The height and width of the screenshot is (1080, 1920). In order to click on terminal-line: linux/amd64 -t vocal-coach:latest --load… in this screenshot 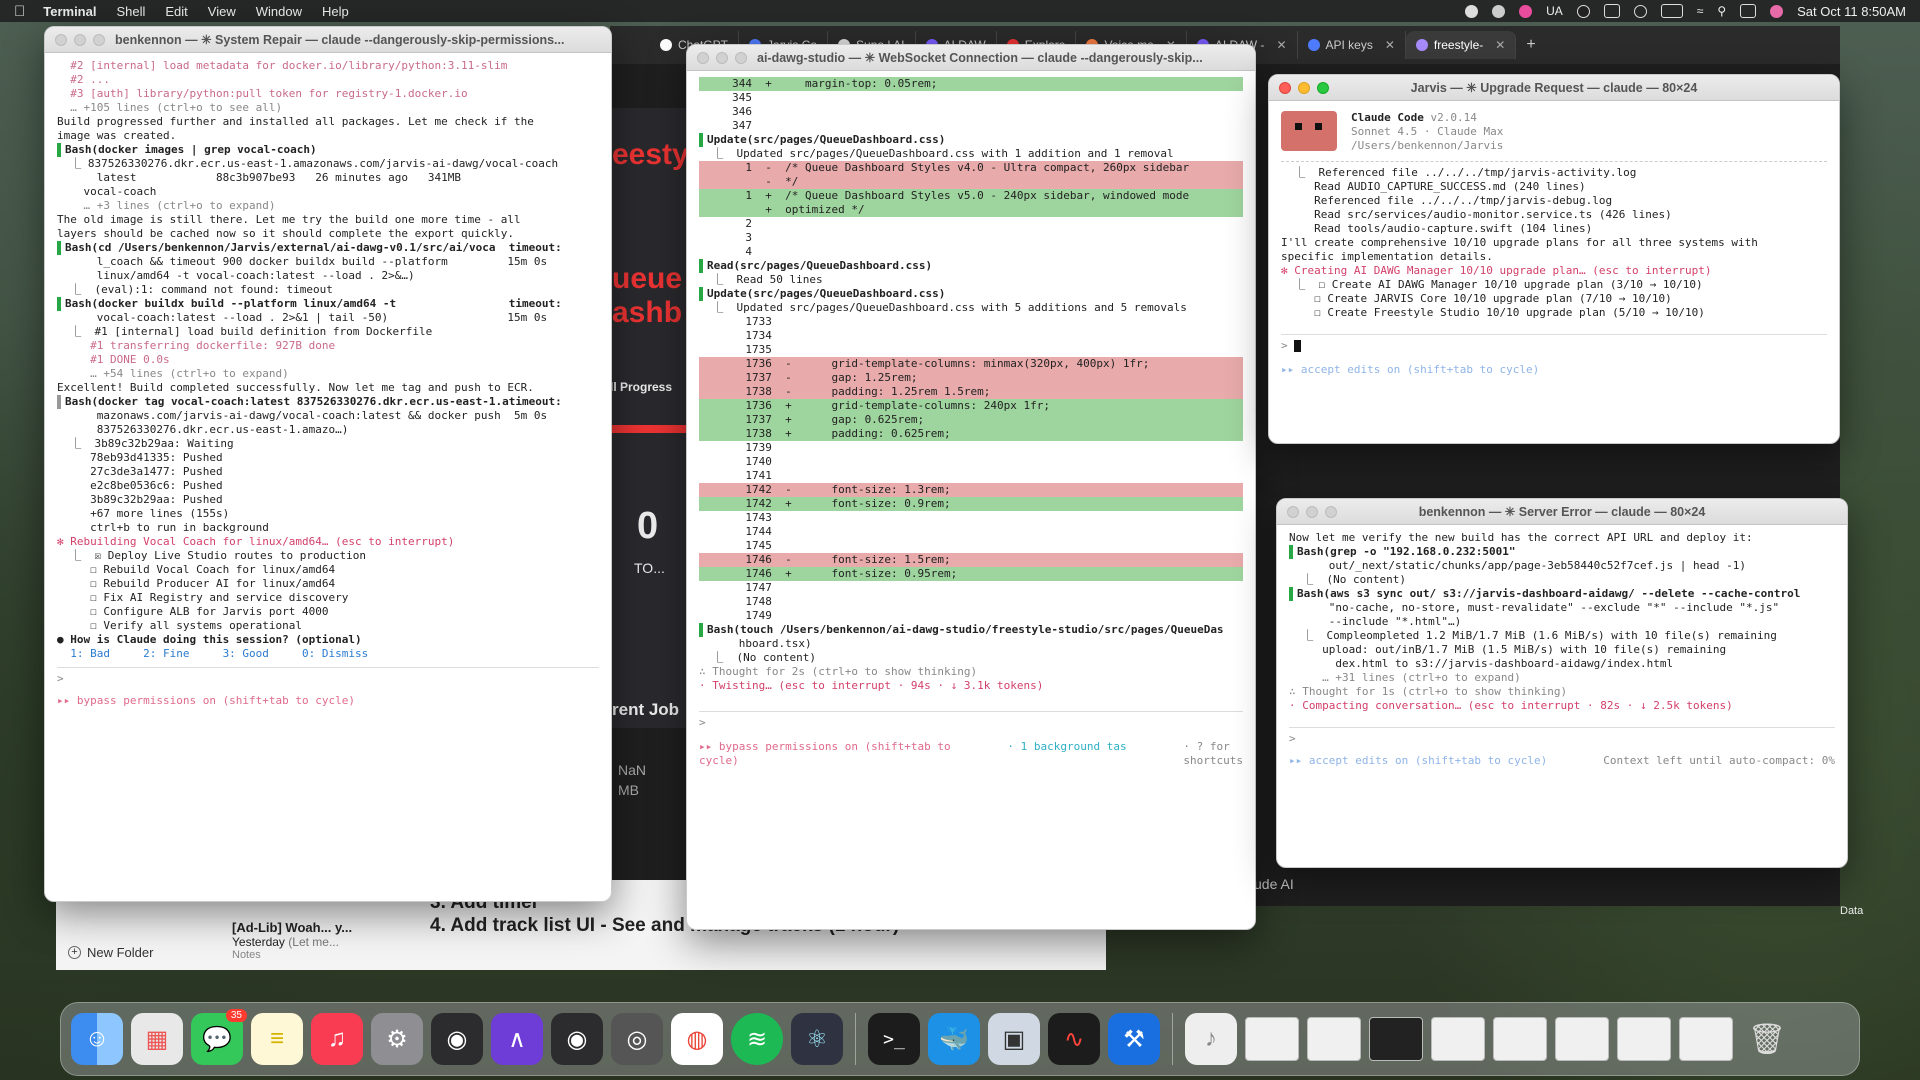, I will do `click(236, 275)`.